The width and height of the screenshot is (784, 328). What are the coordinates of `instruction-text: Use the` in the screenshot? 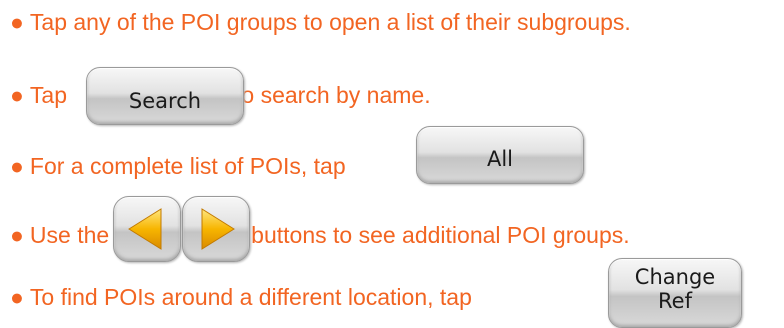 It's located at (69, 234).